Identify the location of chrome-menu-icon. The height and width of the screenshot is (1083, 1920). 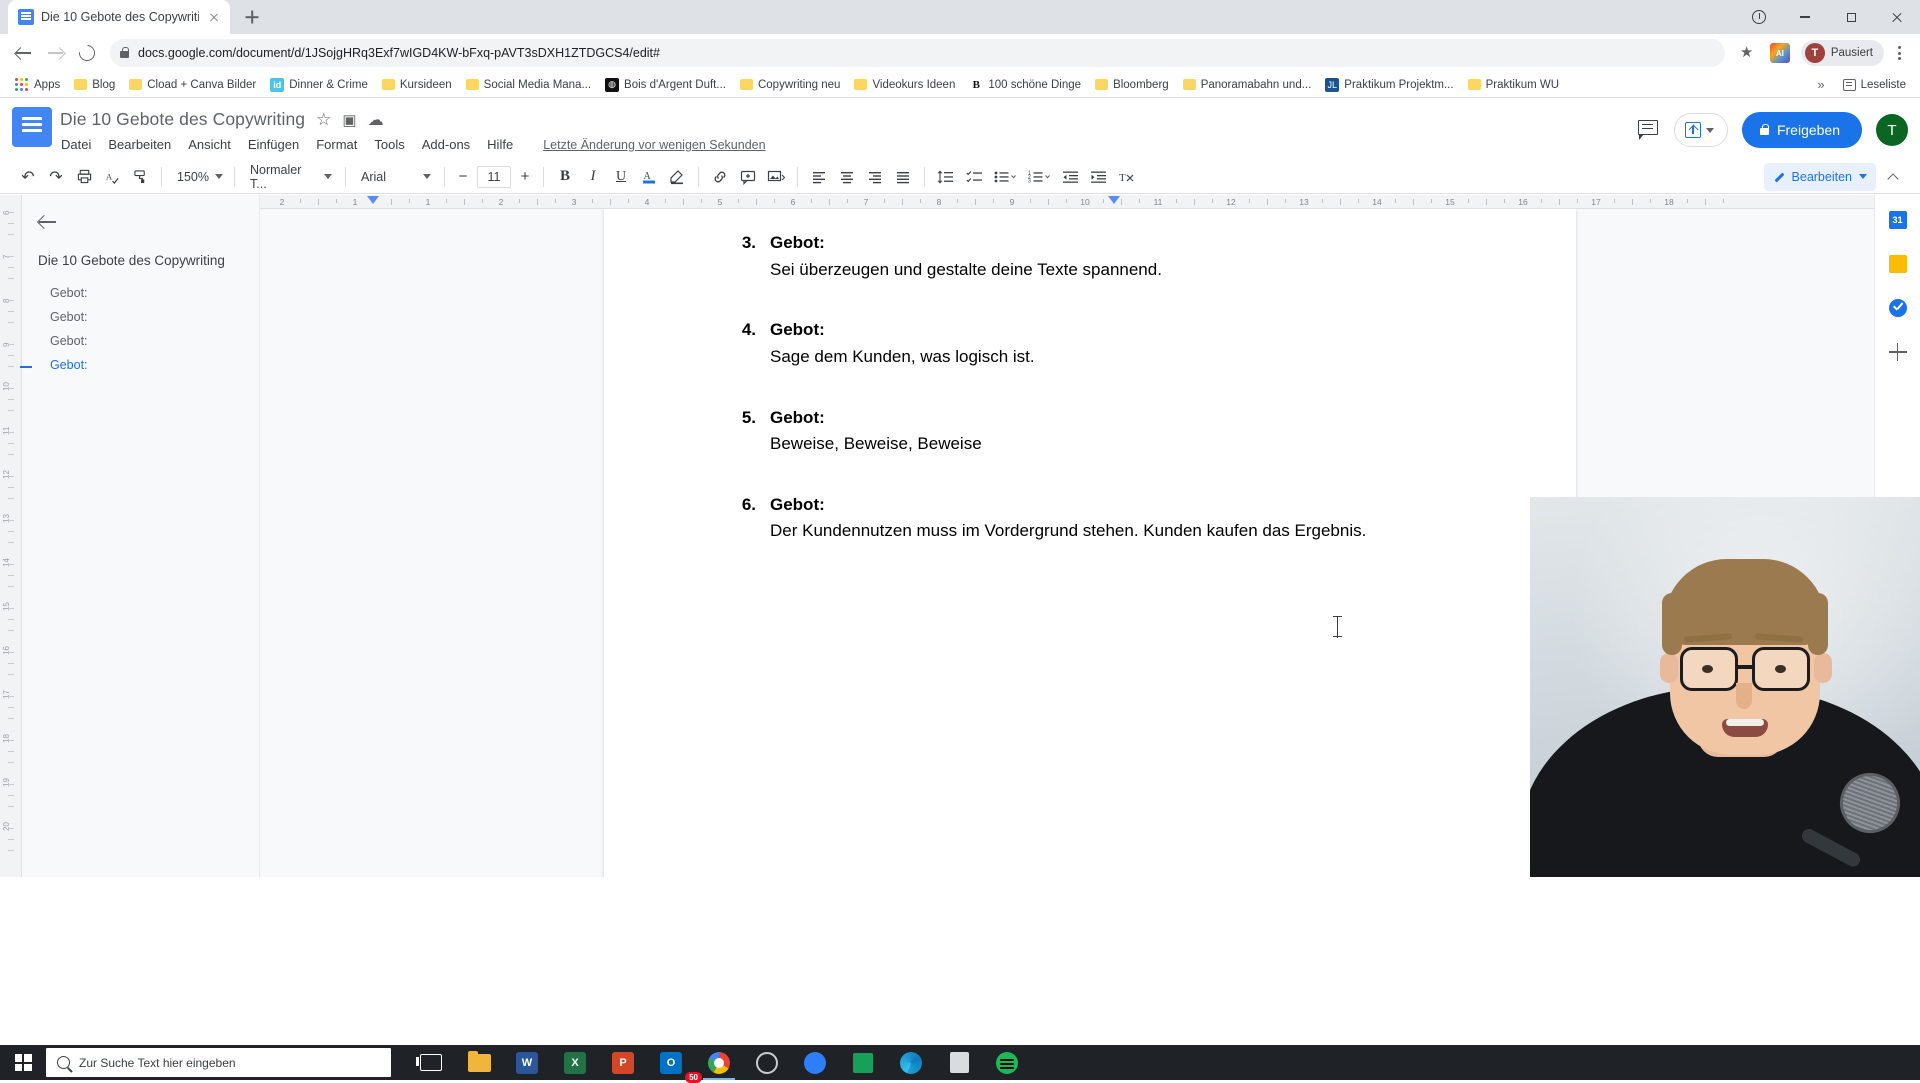
(1899, 53).